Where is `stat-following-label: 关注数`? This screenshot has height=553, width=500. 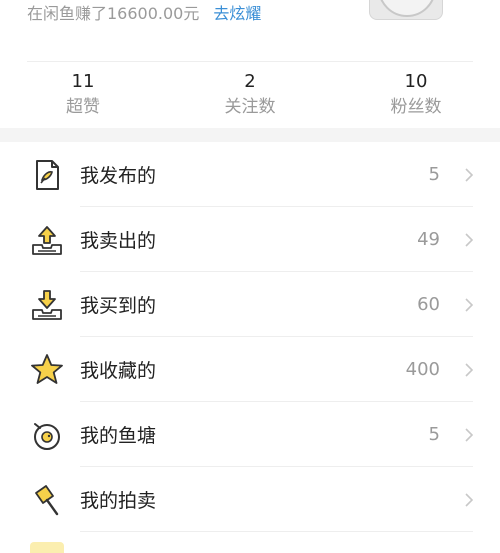
stat-following-label: 关注数 is located at coordinates (250, 107).